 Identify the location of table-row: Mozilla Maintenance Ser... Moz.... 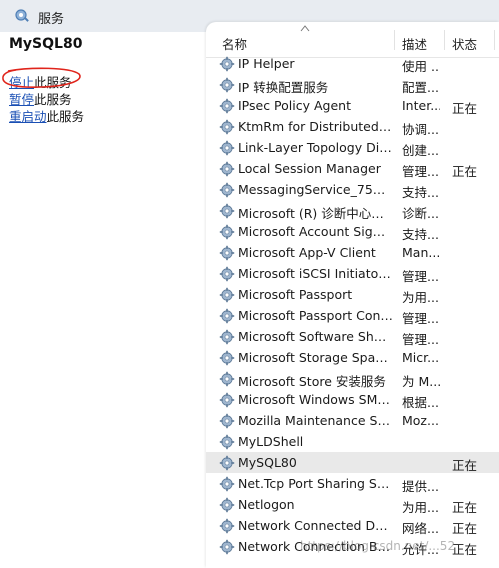
(352, 420).